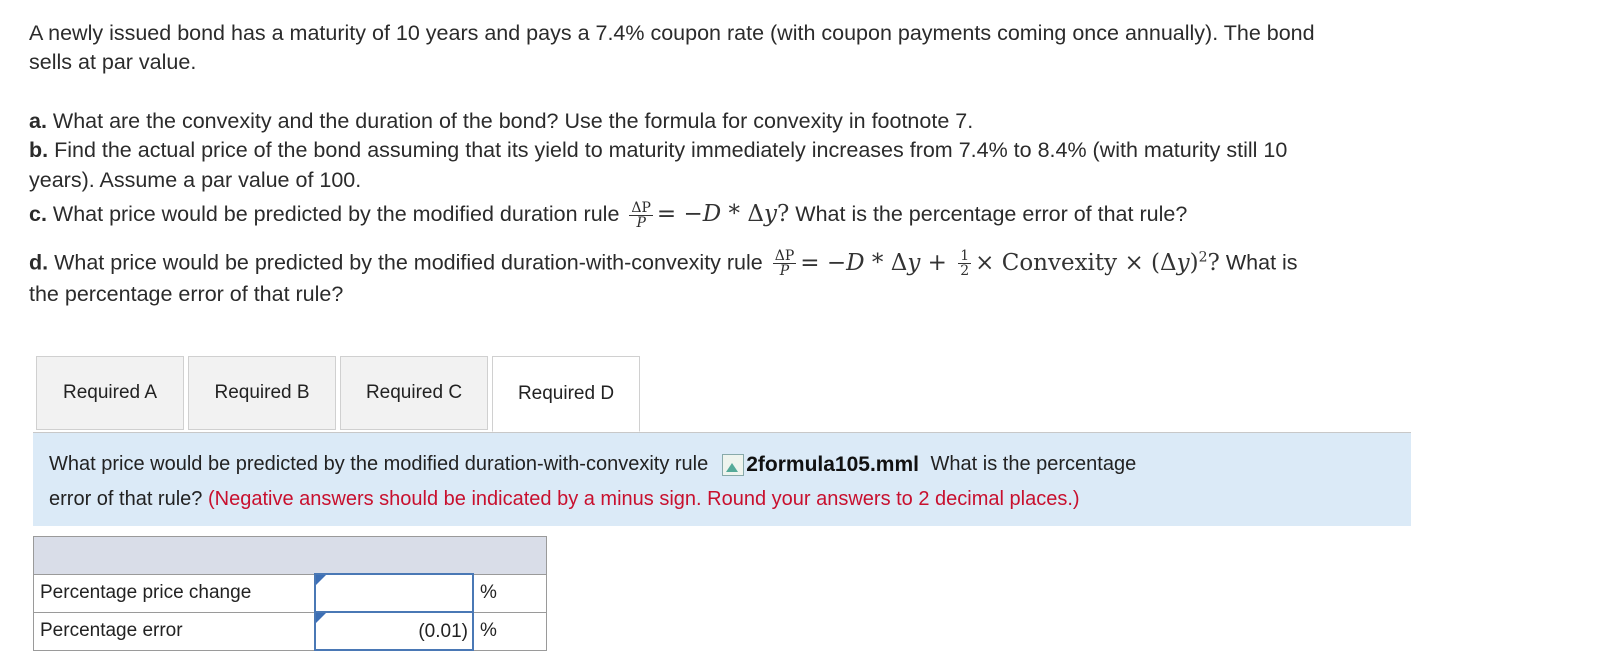 Image resolution: width=1598 pixels, height=671 pixels. Describe the element at coordinates (641, 215) in the screenshot. I see `part-c-fraction: ΔP P` at that location.